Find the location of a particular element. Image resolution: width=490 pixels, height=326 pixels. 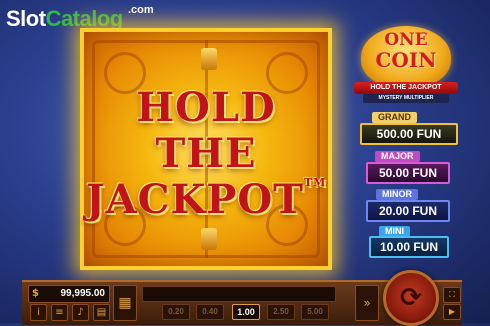

spin-button: ⟳ is located at coordinates (411, 298).